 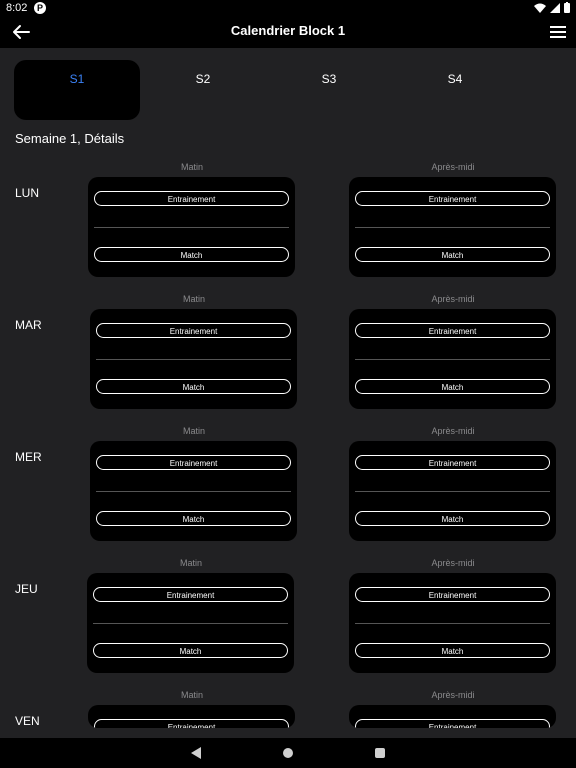 I want to click on slot-card-ven-morning: EntrainementMatch, so click(x=191, y=716).